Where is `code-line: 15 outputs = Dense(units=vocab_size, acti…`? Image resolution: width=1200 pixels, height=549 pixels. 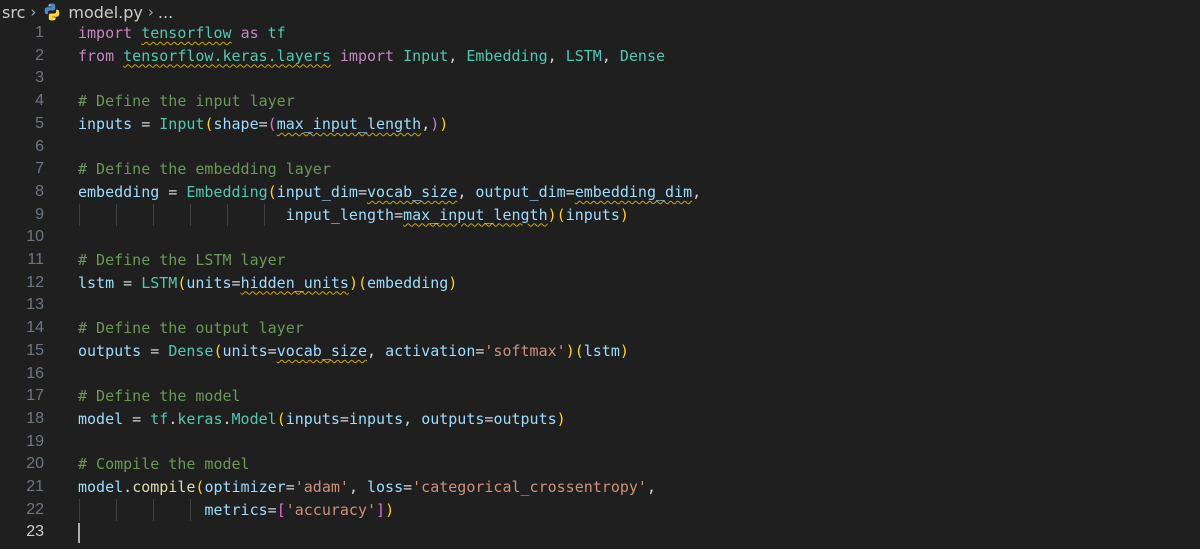 code-line: 15 outputs = Dense(units=vocab_size, acti… is located at coordinates (600, 351).